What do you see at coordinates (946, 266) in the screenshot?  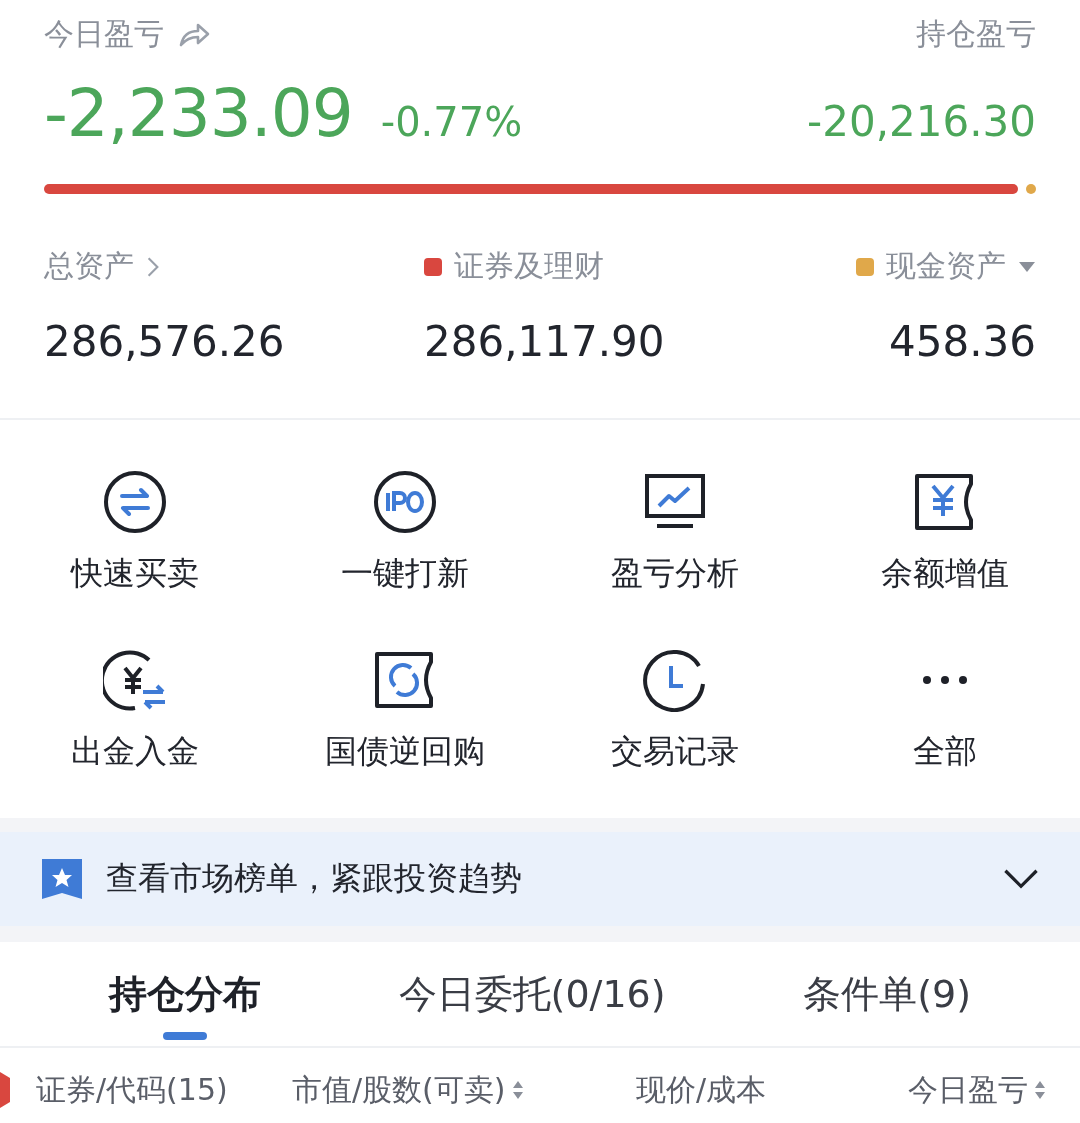 I see `asset-label: 现金资产` at bounding box center [946, 266].